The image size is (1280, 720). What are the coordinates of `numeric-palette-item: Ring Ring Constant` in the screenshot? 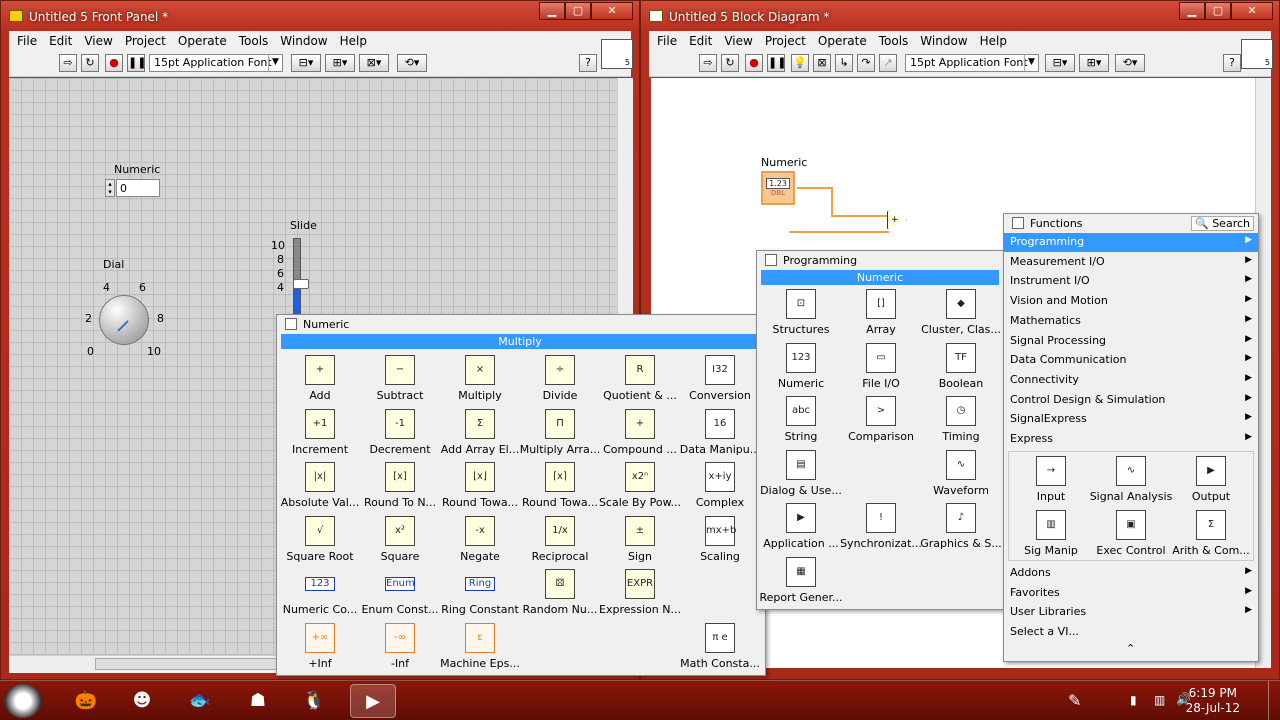 It's located at (480, 594).